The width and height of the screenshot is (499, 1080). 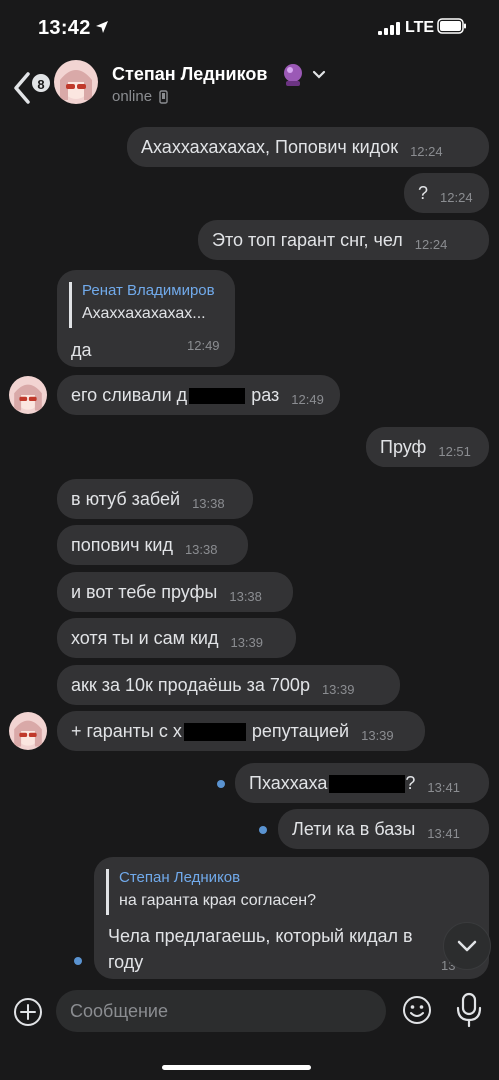 I want to click on message-composer, so click(x=249, y=1032).